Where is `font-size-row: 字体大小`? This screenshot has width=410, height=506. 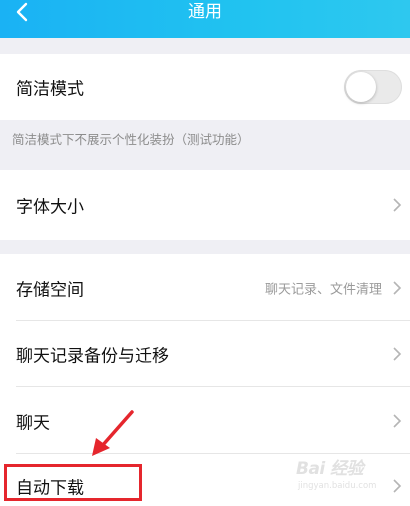
font-size-row: 字体大小 is located at coordinates (205, 205).